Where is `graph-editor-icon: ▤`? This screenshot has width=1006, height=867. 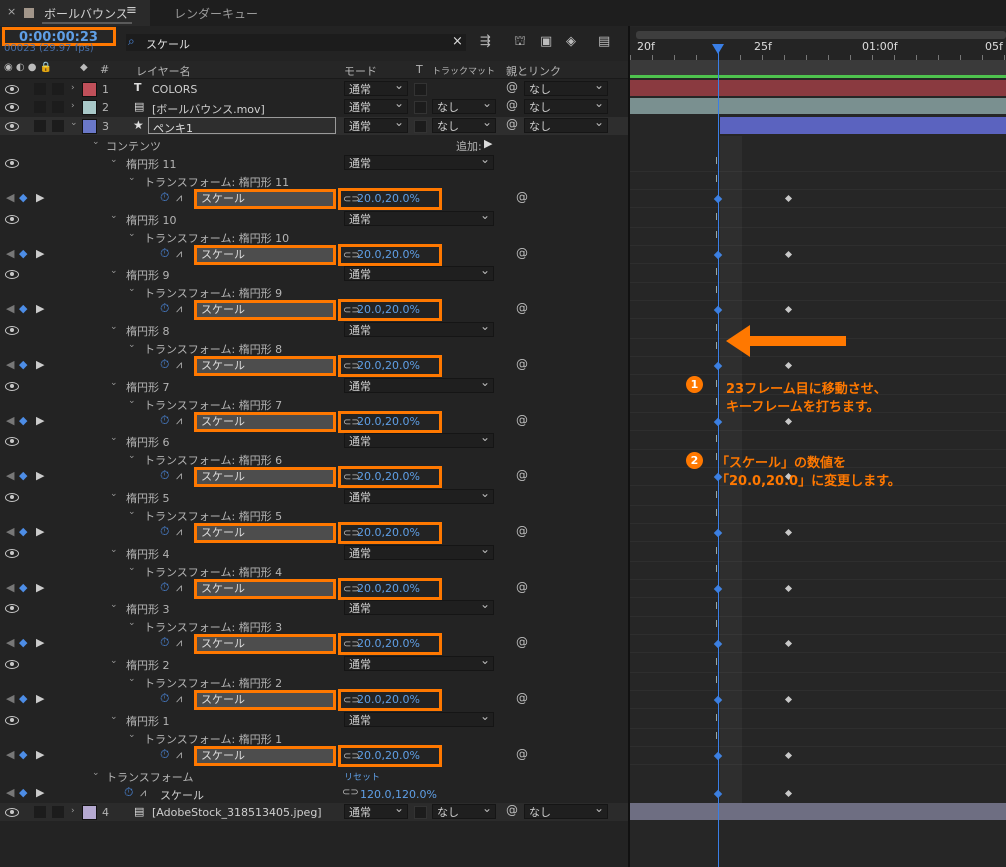
graph-editor-icon: ▤ is located at coordinates (604, 41).